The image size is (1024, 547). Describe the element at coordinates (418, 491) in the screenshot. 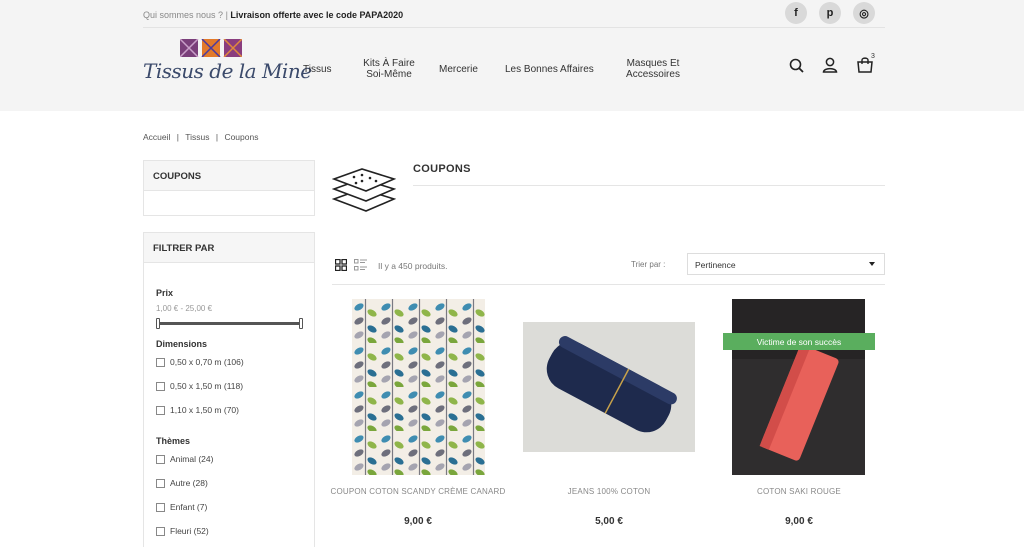

I see `product-name: COUPON COTON SCANDY CRÈME CANARD` at that location.